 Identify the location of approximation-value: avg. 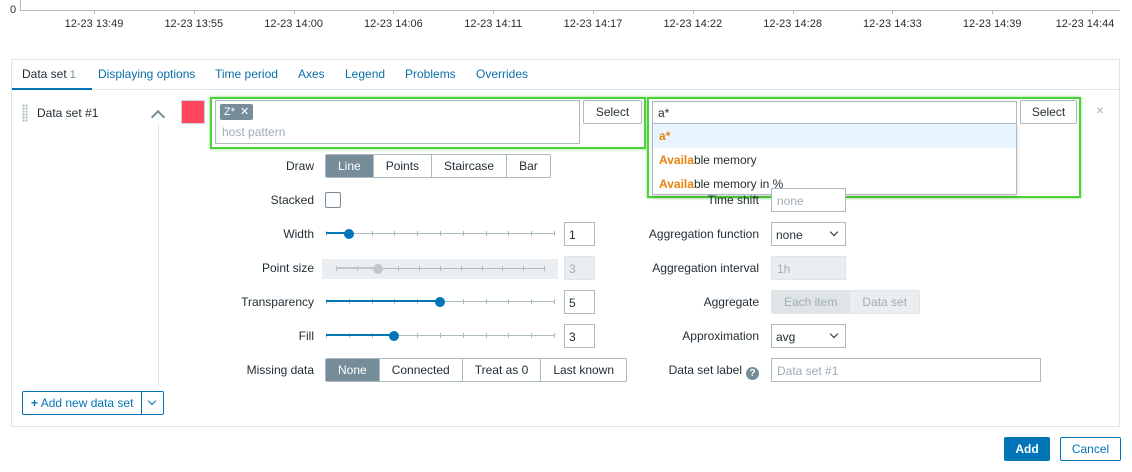
(786, 337).